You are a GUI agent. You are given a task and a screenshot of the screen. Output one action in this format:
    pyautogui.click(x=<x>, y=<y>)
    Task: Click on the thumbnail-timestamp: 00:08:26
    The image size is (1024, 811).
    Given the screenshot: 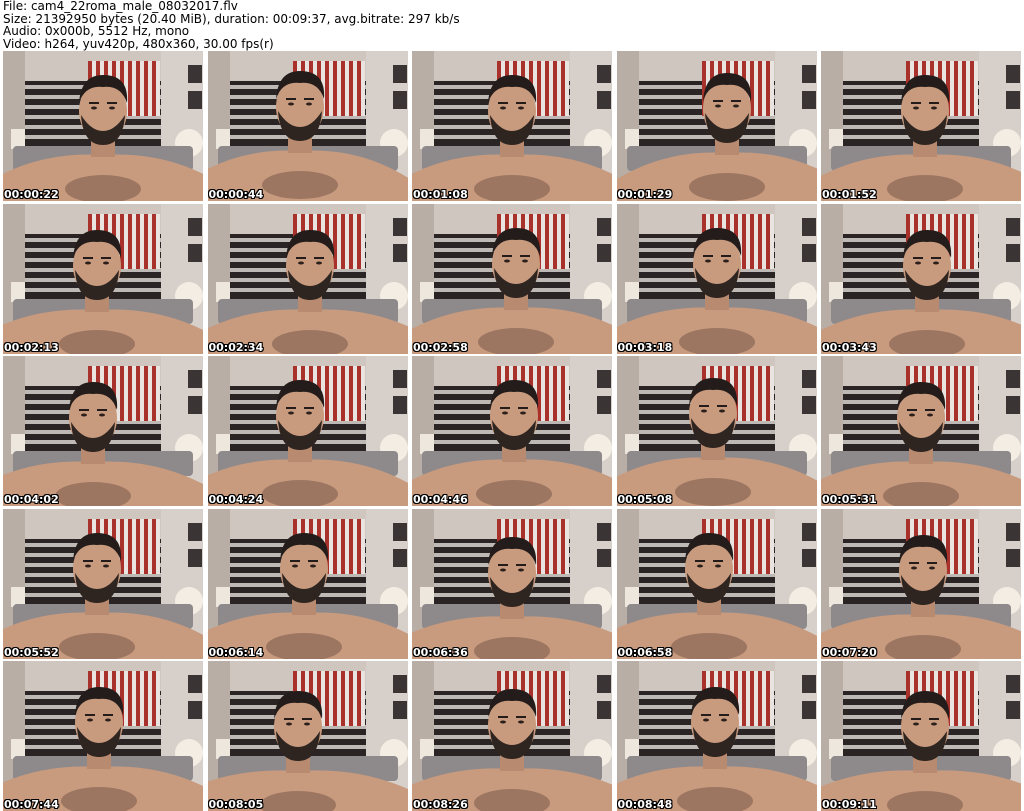 What is the action you would take?
    pyautogui.click(x=440, y=804)
    